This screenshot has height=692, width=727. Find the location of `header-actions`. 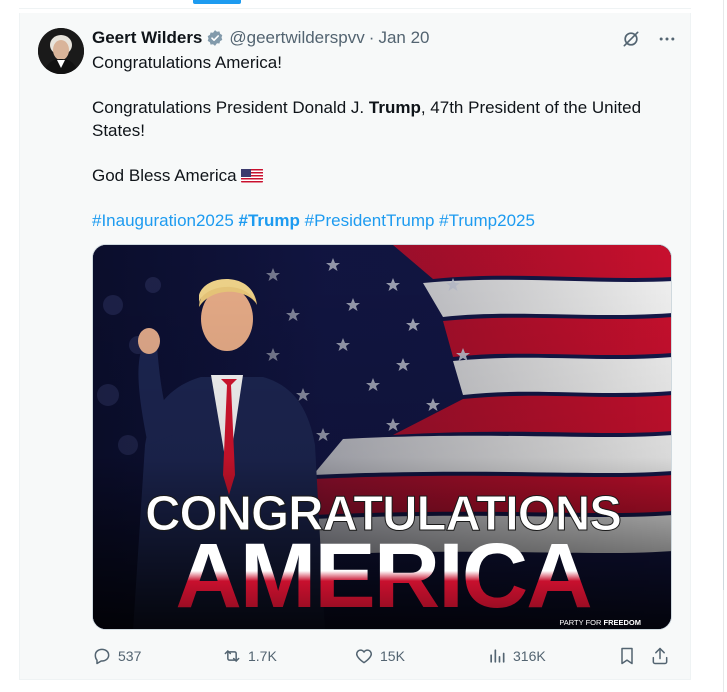

header-actions is located at coordinates (649, 39).